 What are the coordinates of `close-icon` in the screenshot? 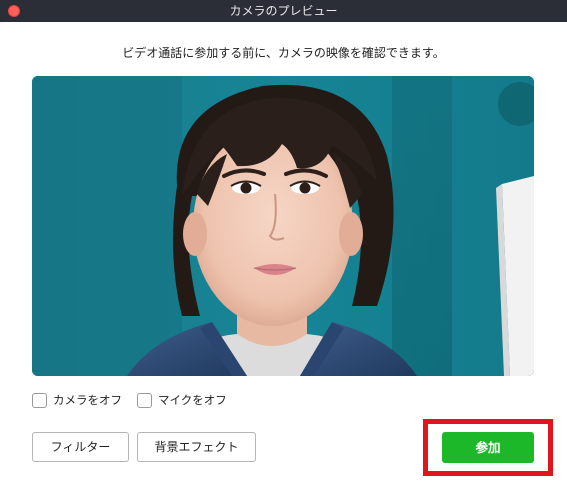 It's located at (14, 11).